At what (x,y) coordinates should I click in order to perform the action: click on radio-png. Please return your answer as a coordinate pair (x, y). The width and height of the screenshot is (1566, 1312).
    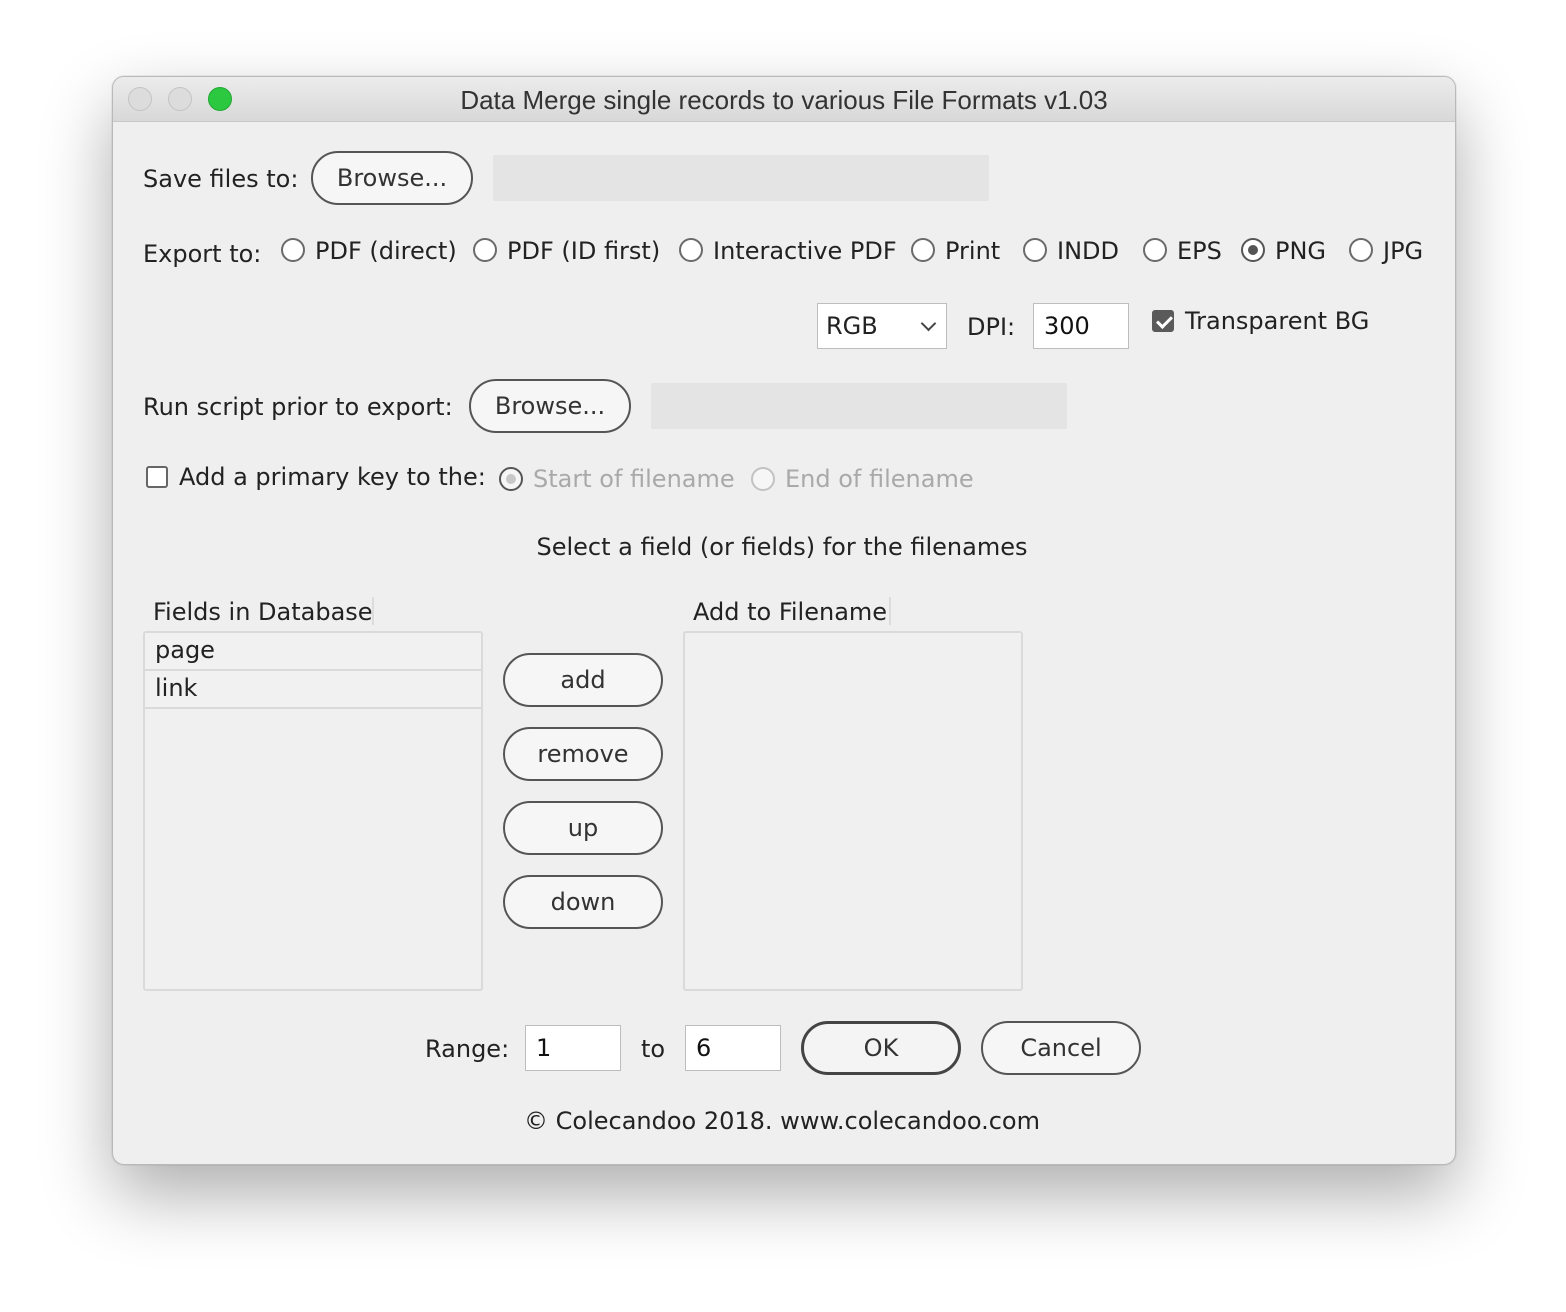
    Looking at the image, I should click on (1253, 250).